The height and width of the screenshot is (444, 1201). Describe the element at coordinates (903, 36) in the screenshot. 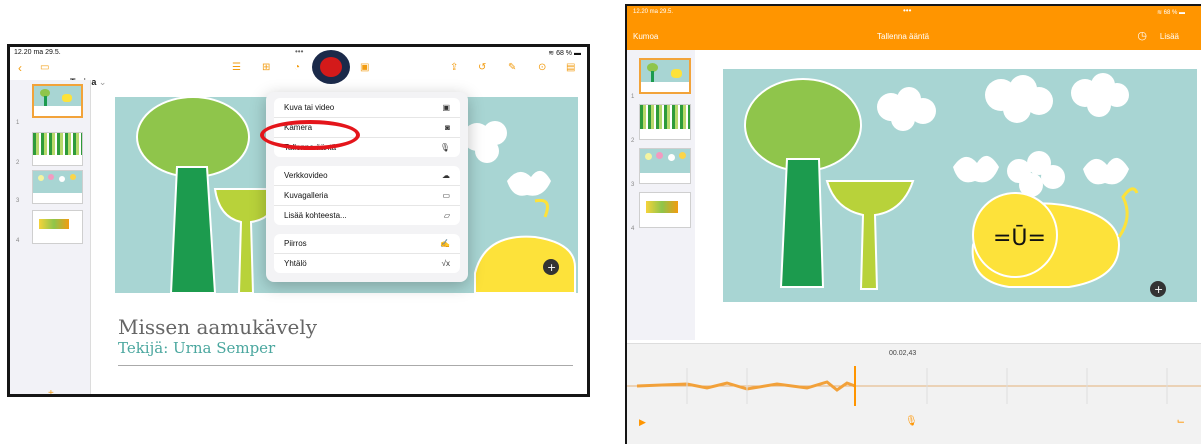

I see `recording-title: Tallenna ääntä` at that location.